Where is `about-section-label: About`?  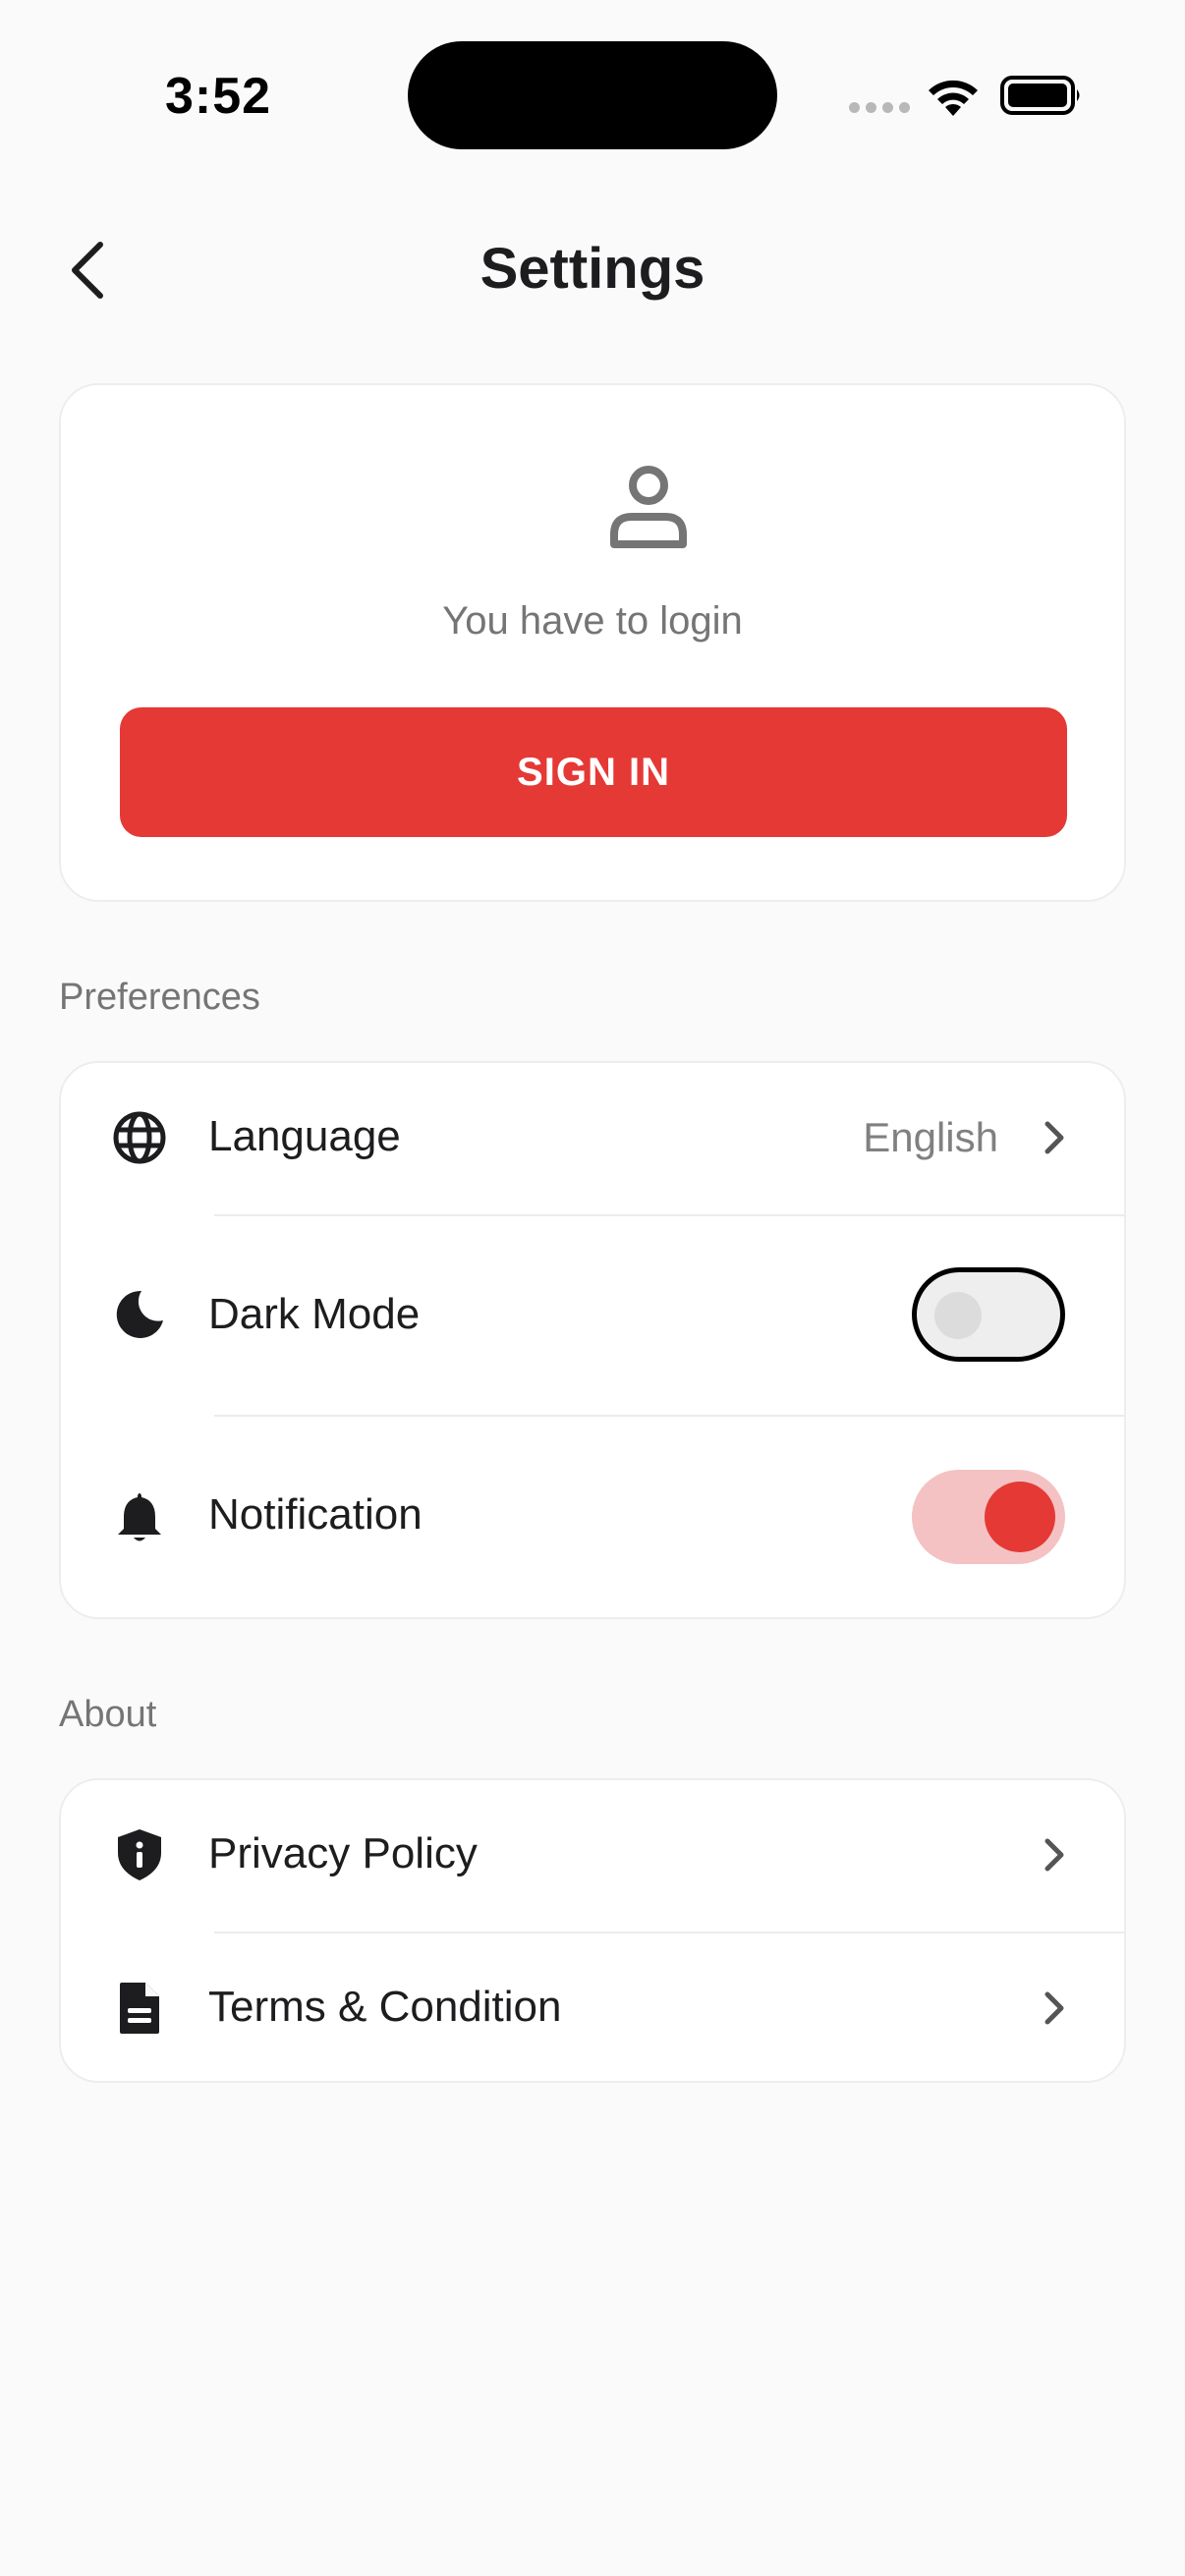 about-section-label: About is located at coordinates (108, 1714).